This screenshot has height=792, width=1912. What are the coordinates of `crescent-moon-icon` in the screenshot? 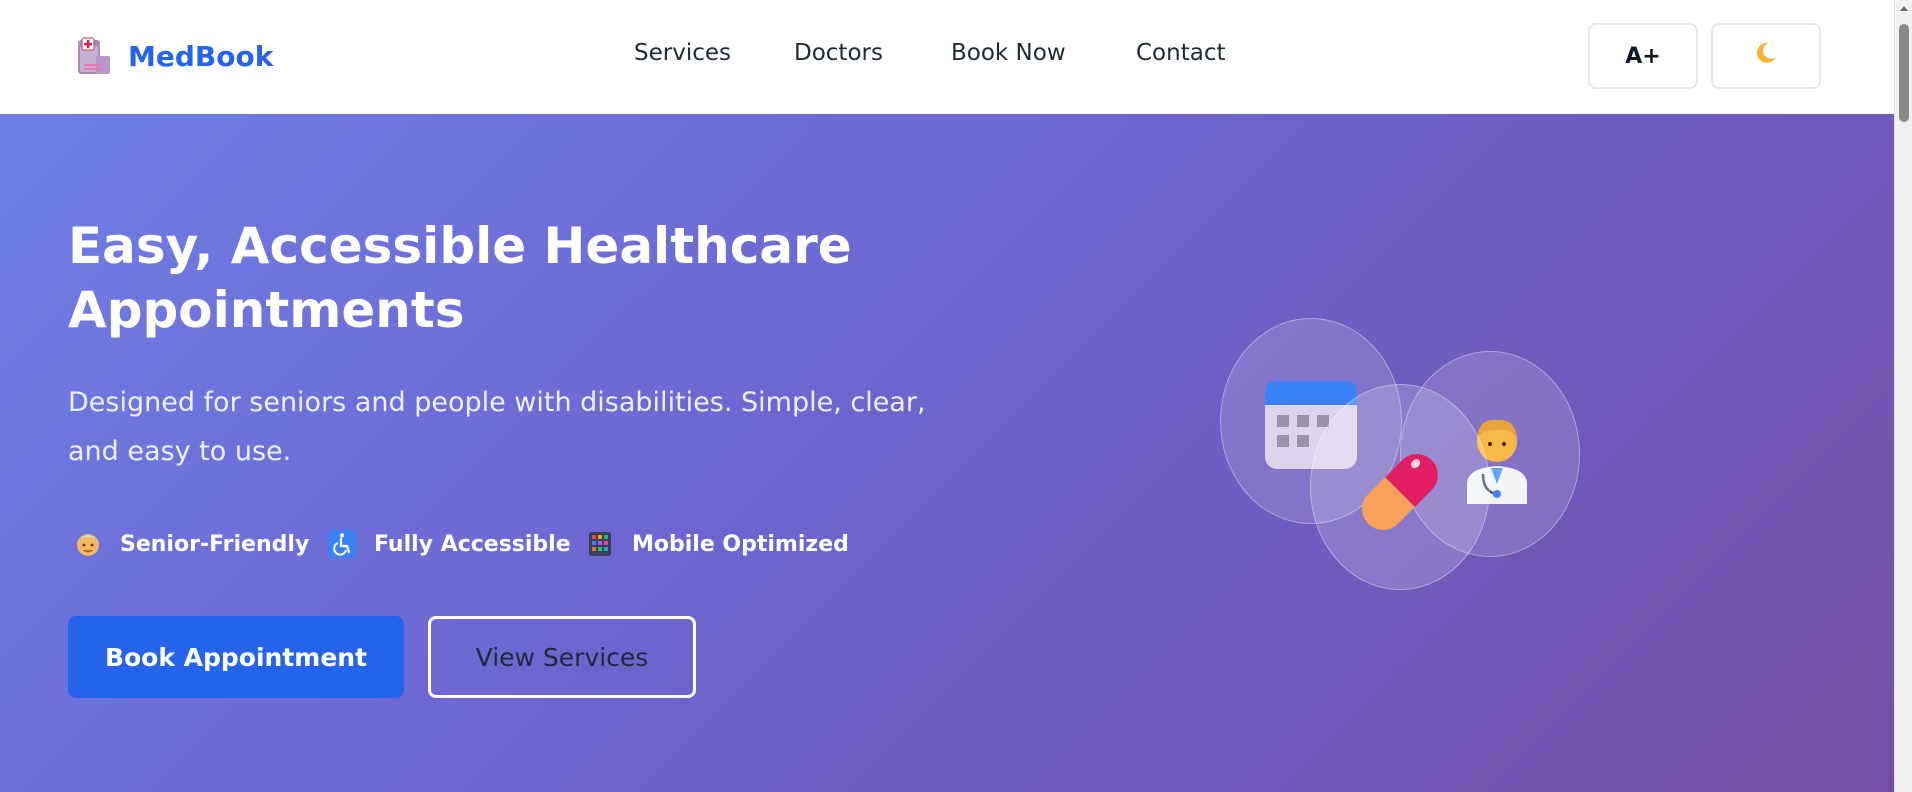 It's located at (1766, 56).